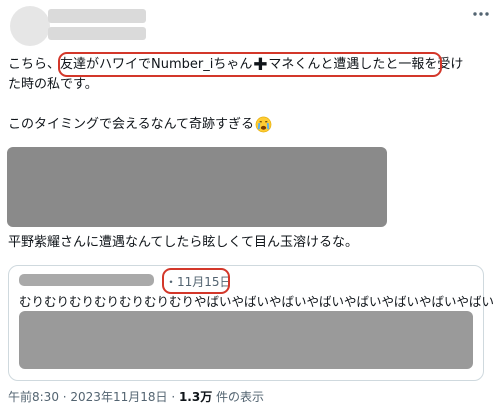  What do you see at coordinates (34, 64) in the screenshot?
I see `post-text-segment: こちら、` at bounding box center [34, 64].